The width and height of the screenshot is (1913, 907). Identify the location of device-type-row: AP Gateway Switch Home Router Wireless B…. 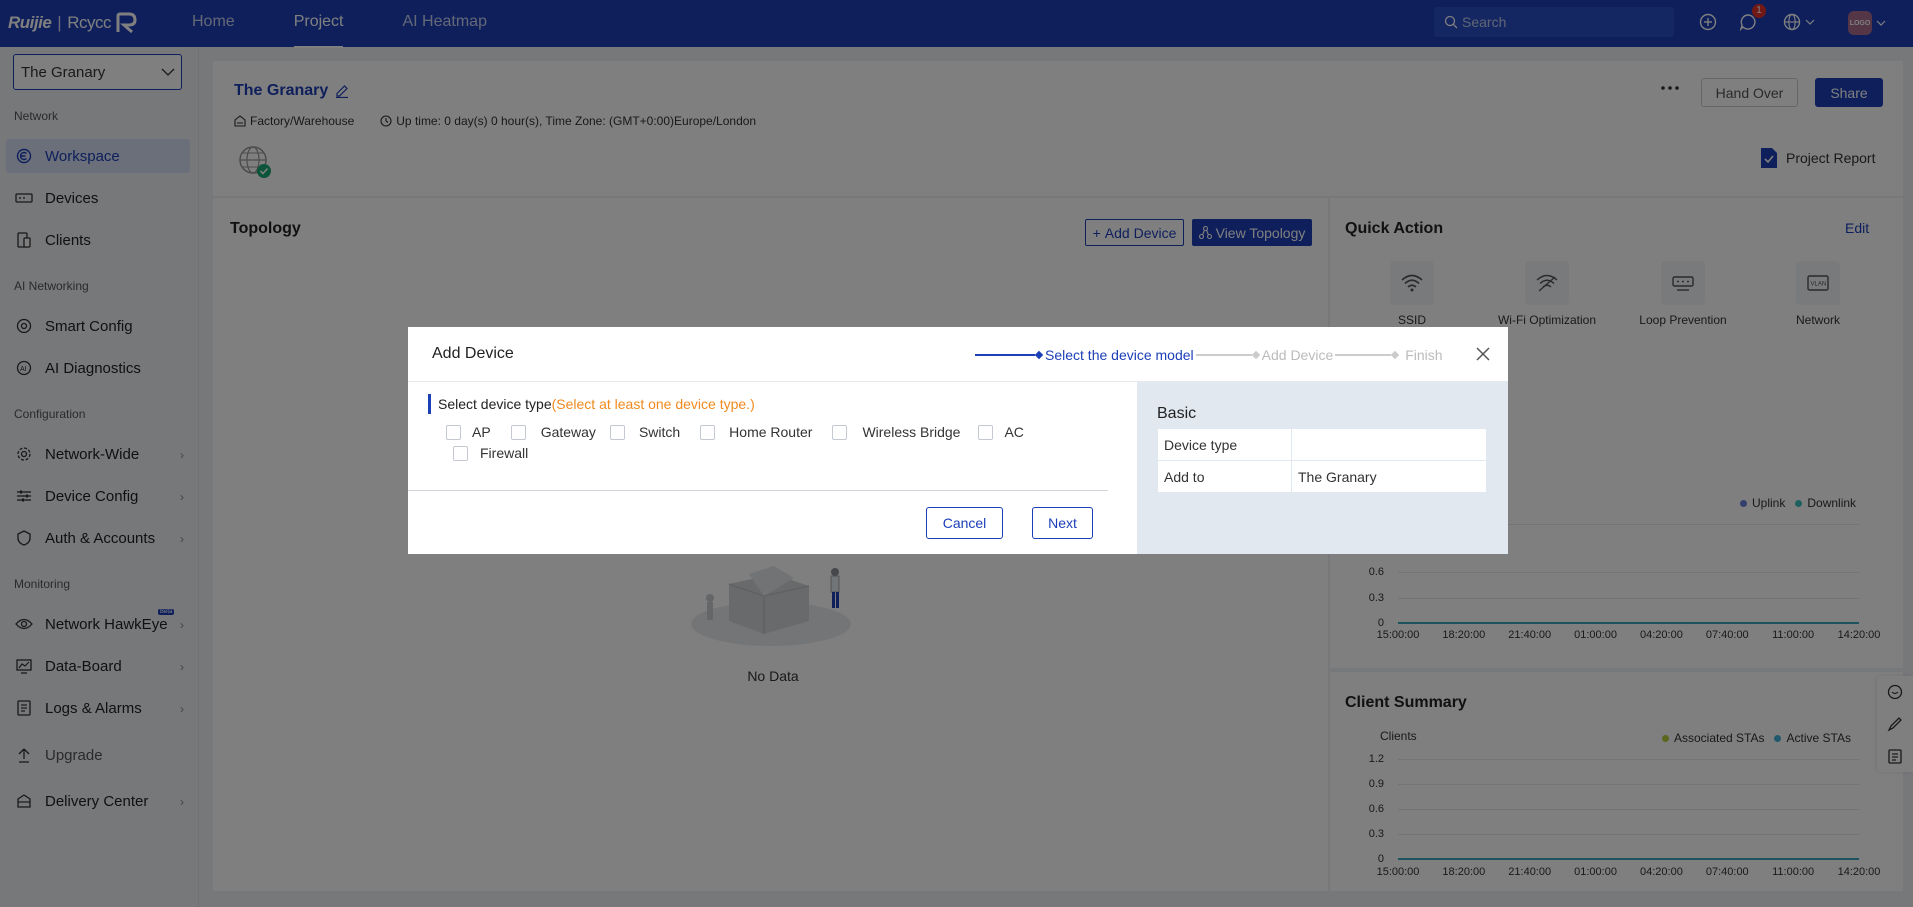
(742, 432).